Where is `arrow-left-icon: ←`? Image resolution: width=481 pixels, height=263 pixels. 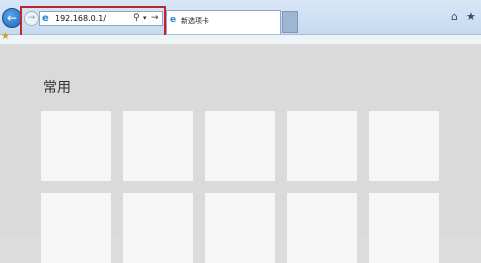 arrow-left-icon: ← is located at coordinates (12, 18).